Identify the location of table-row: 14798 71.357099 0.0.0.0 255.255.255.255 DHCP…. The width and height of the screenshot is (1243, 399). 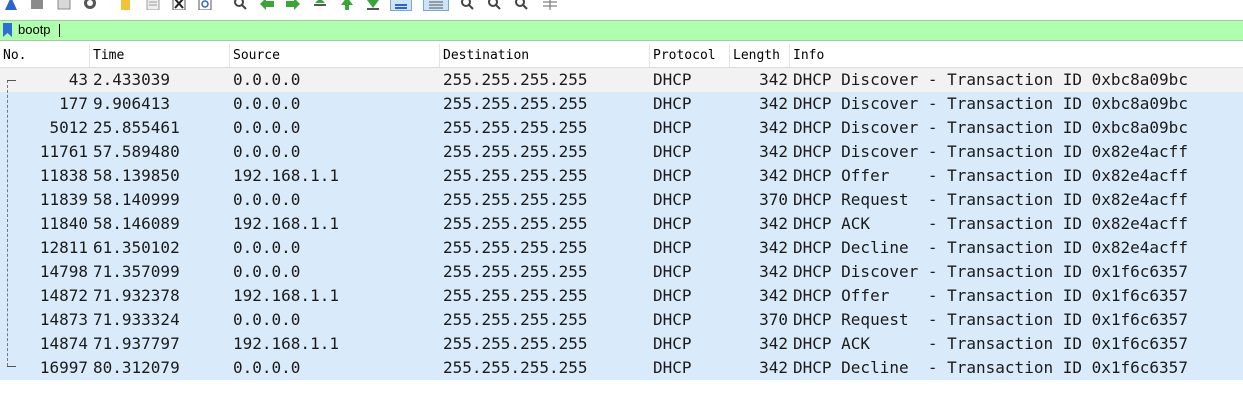
(621, 272).